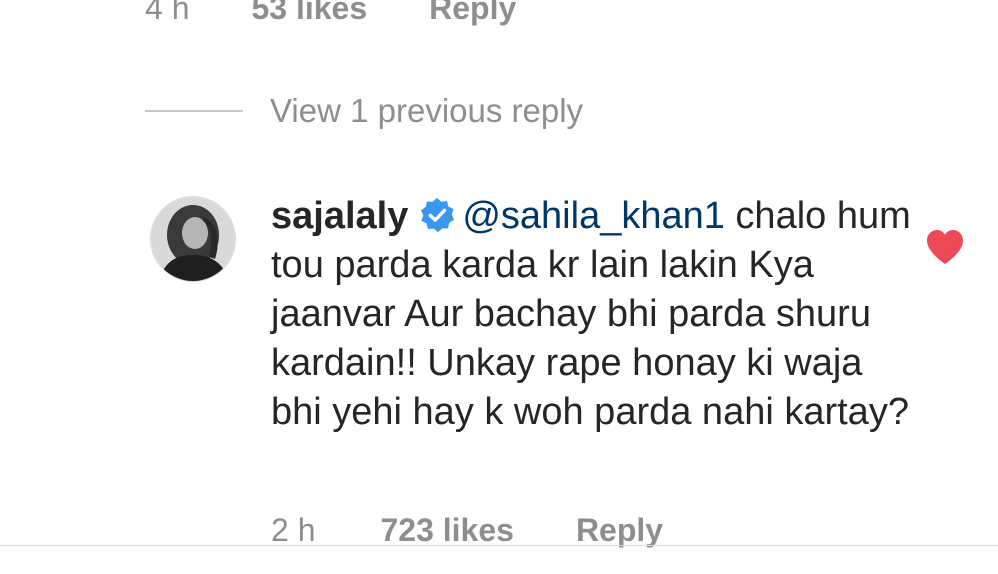  I want to click on reply-time: 2 h, so click(293, 529).